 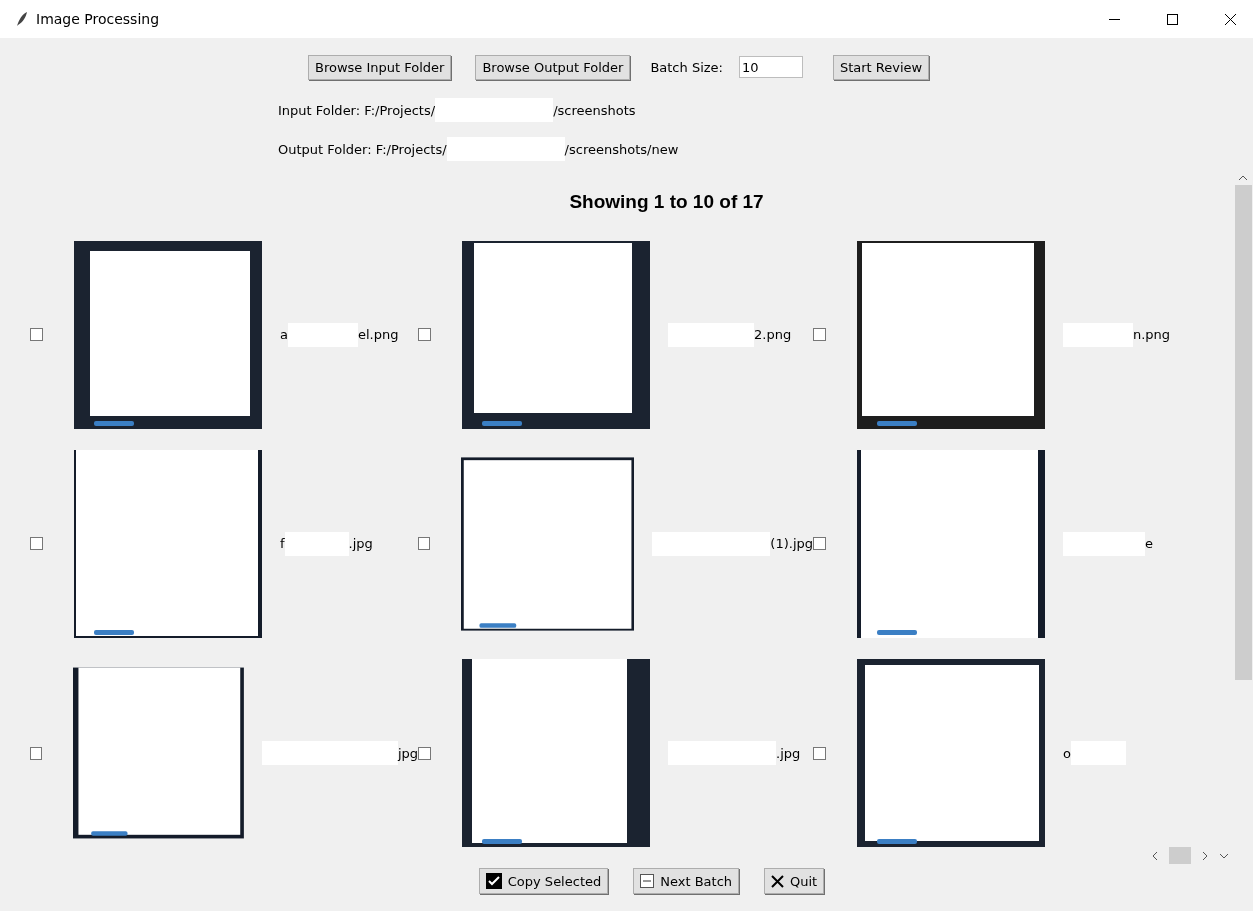 What do you see at coordinates (770, 67) in the screenshot?
I see `batch-size-field: 10` at bounding box center [770, 67].